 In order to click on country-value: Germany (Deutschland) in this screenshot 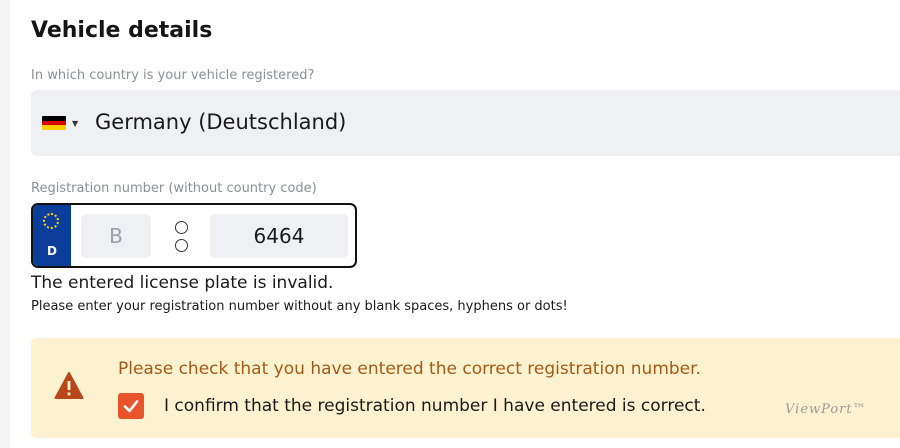, I will do `click(221, 122)`.